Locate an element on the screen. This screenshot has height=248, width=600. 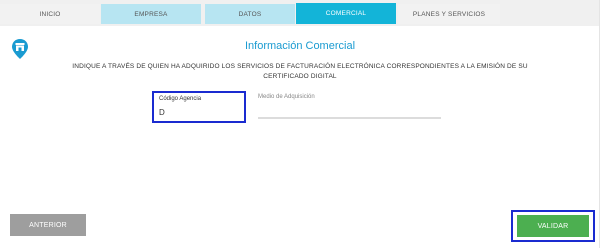
tab-planes-y-servicios: PLANES Y SERVICIOS is located at coordinates (449, 14).